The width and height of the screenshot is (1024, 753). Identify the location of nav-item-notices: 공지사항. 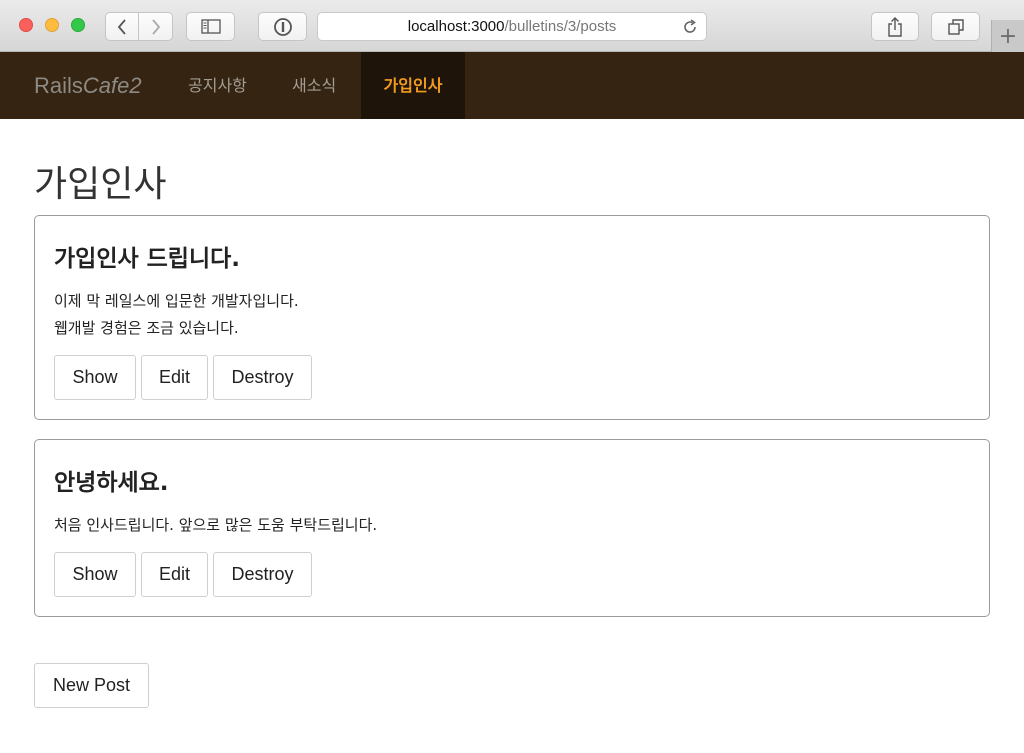
(217, 85).